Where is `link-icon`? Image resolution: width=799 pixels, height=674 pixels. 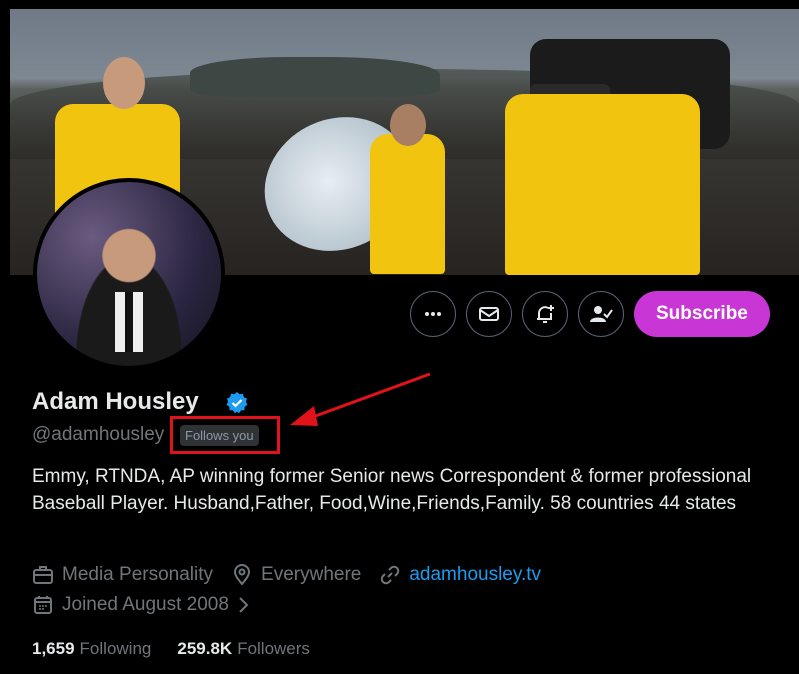
link-icon is located at coordinates (390, 575).